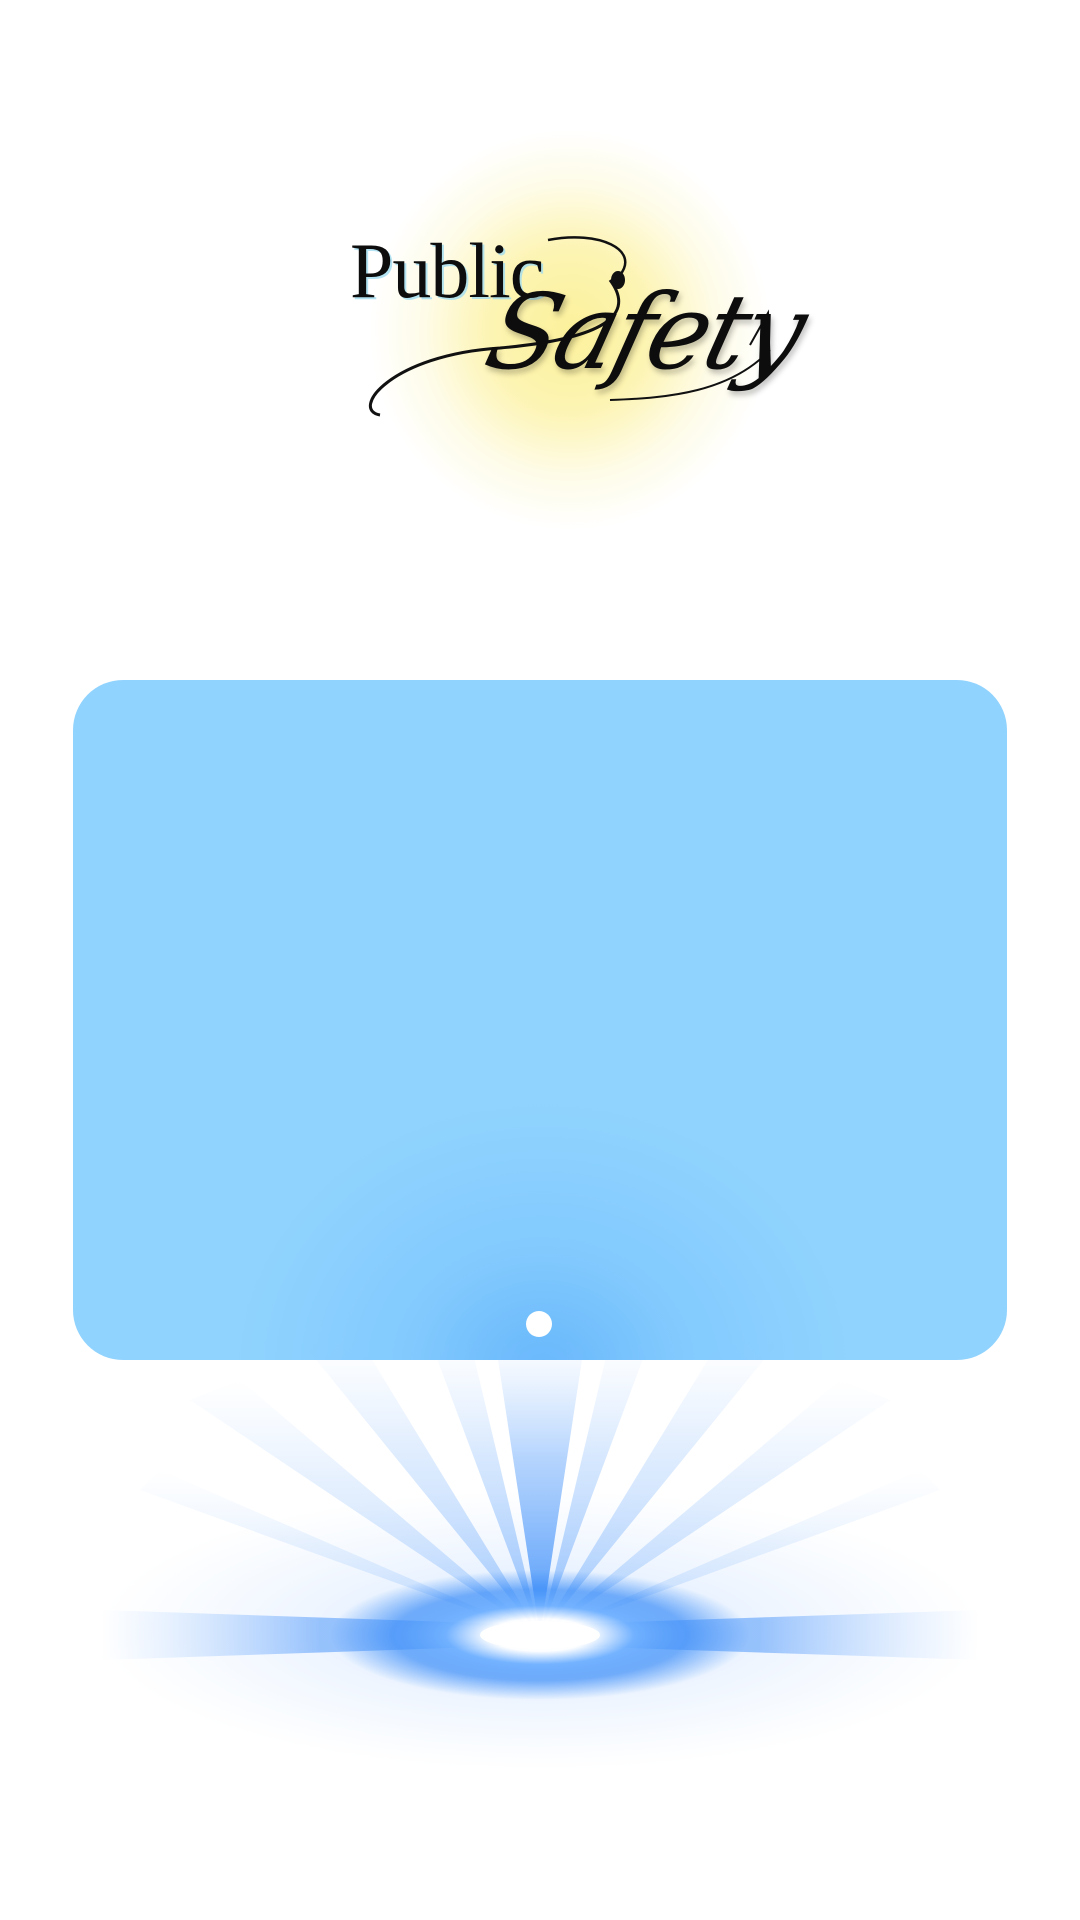 This screenshot has width=1080, height=1920. Describe the element at coordinates (543, 1185) in the screenshot. I see `panel-light-beam` at that location.